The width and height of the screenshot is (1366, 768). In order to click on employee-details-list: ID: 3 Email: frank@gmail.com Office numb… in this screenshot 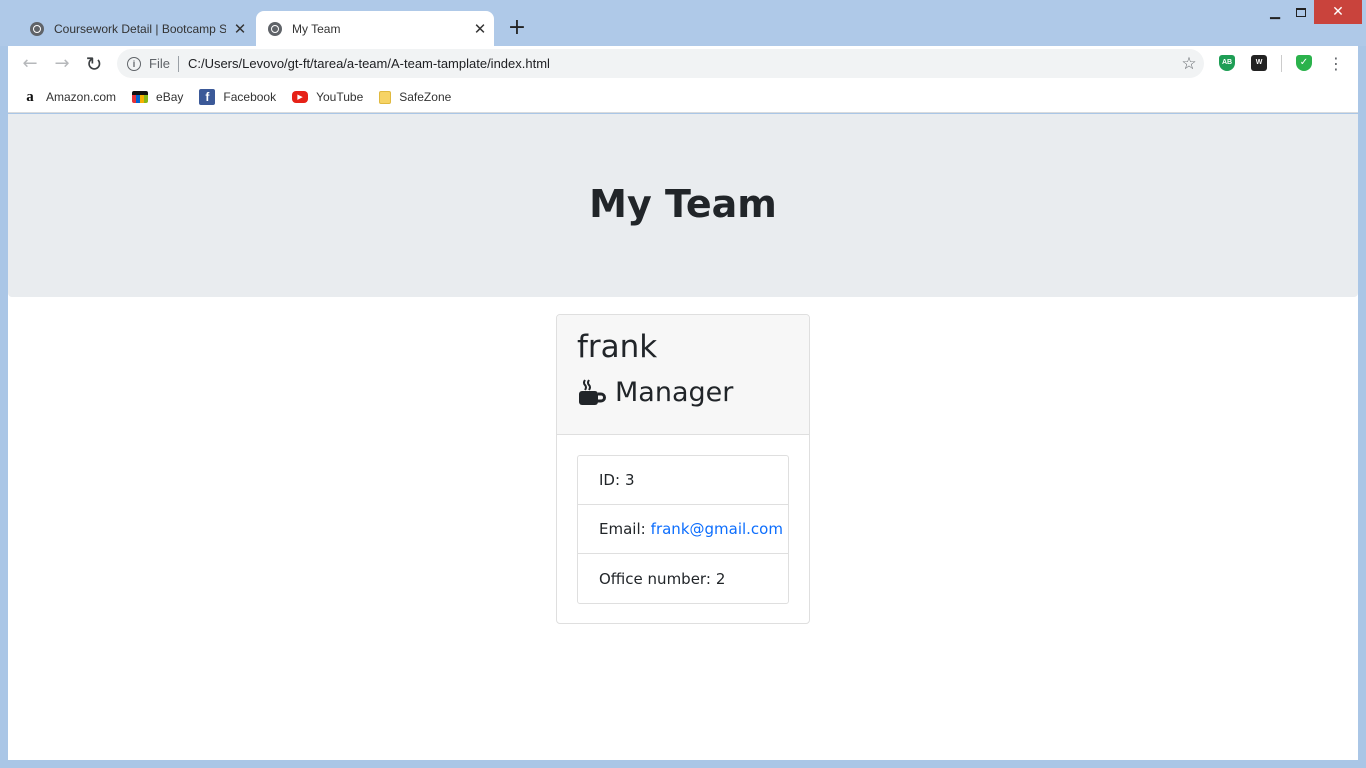, I will do `click(683, 529)`.